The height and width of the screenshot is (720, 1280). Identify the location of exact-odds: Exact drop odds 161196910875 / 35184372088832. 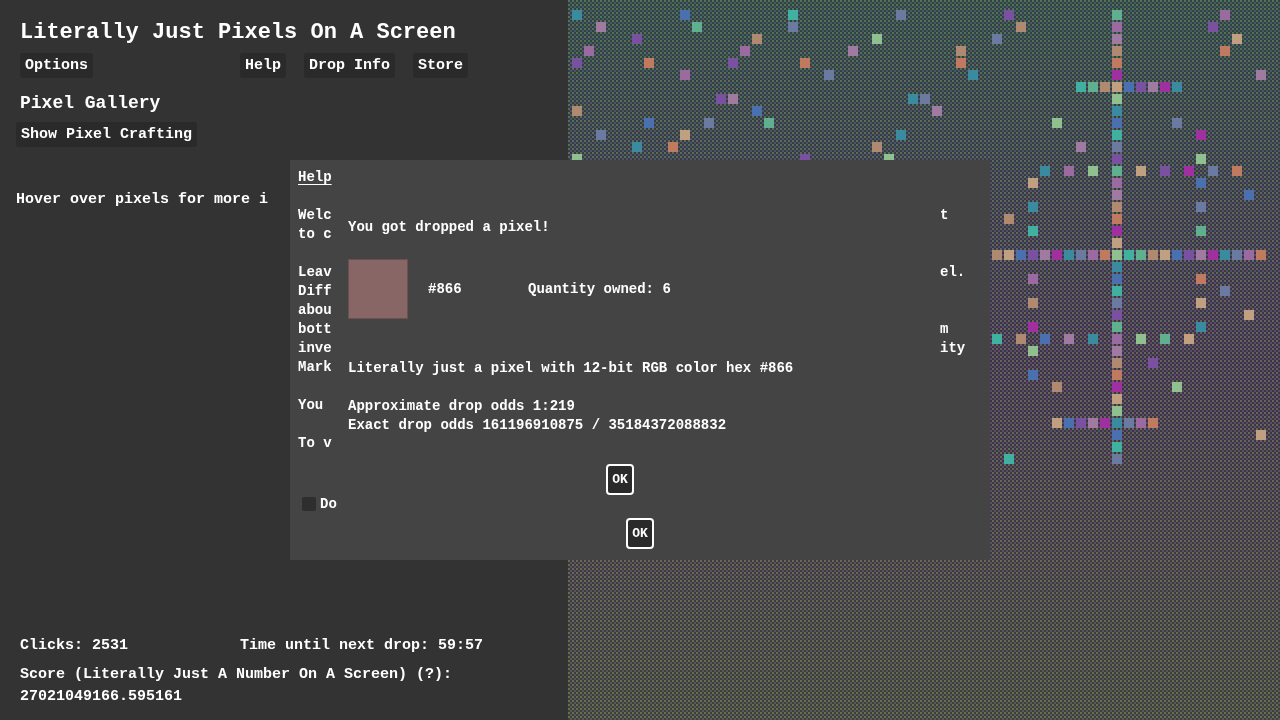
(538, 425).